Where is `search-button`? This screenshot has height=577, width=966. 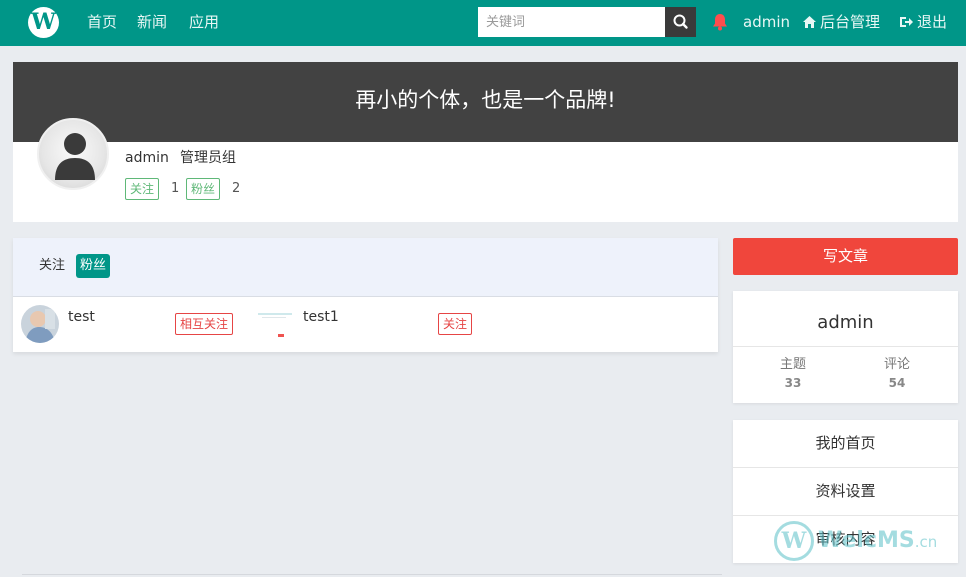 search-button is located at coordinates (680, 22).